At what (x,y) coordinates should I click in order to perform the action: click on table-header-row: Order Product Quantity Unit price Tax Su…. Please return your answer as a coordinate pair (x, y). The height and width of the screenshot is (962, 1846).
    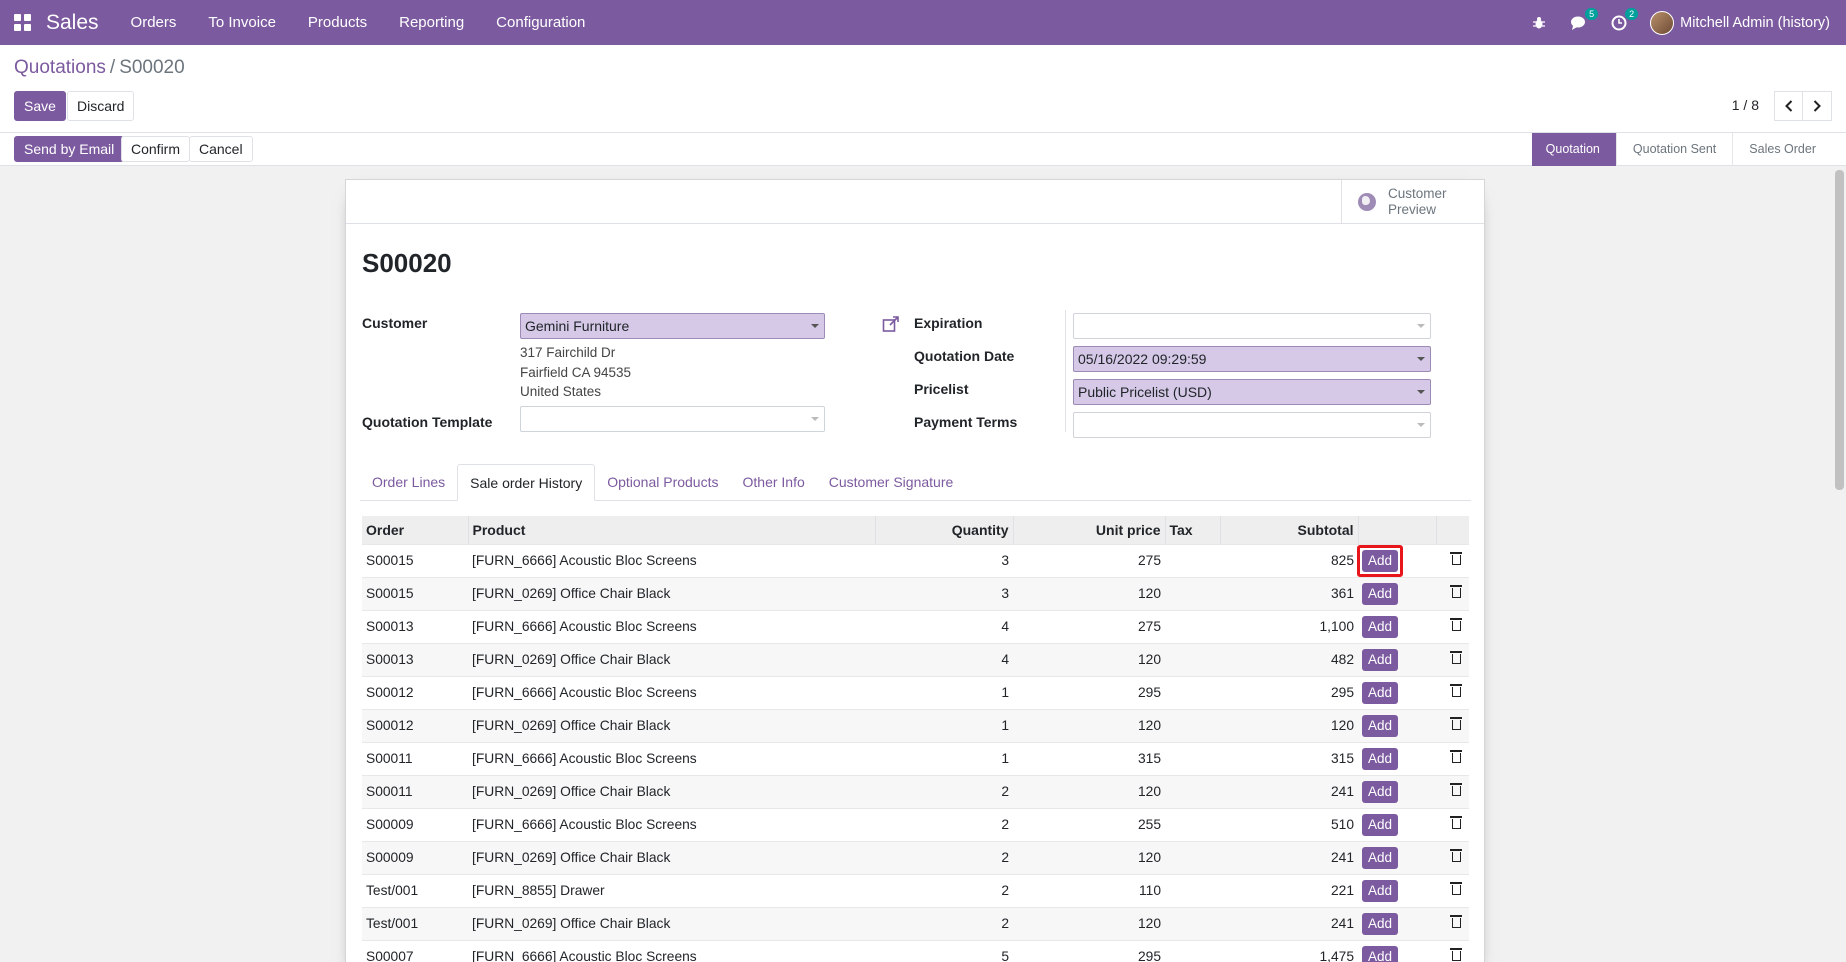
    Looking at the image, I should click on (915, 530).